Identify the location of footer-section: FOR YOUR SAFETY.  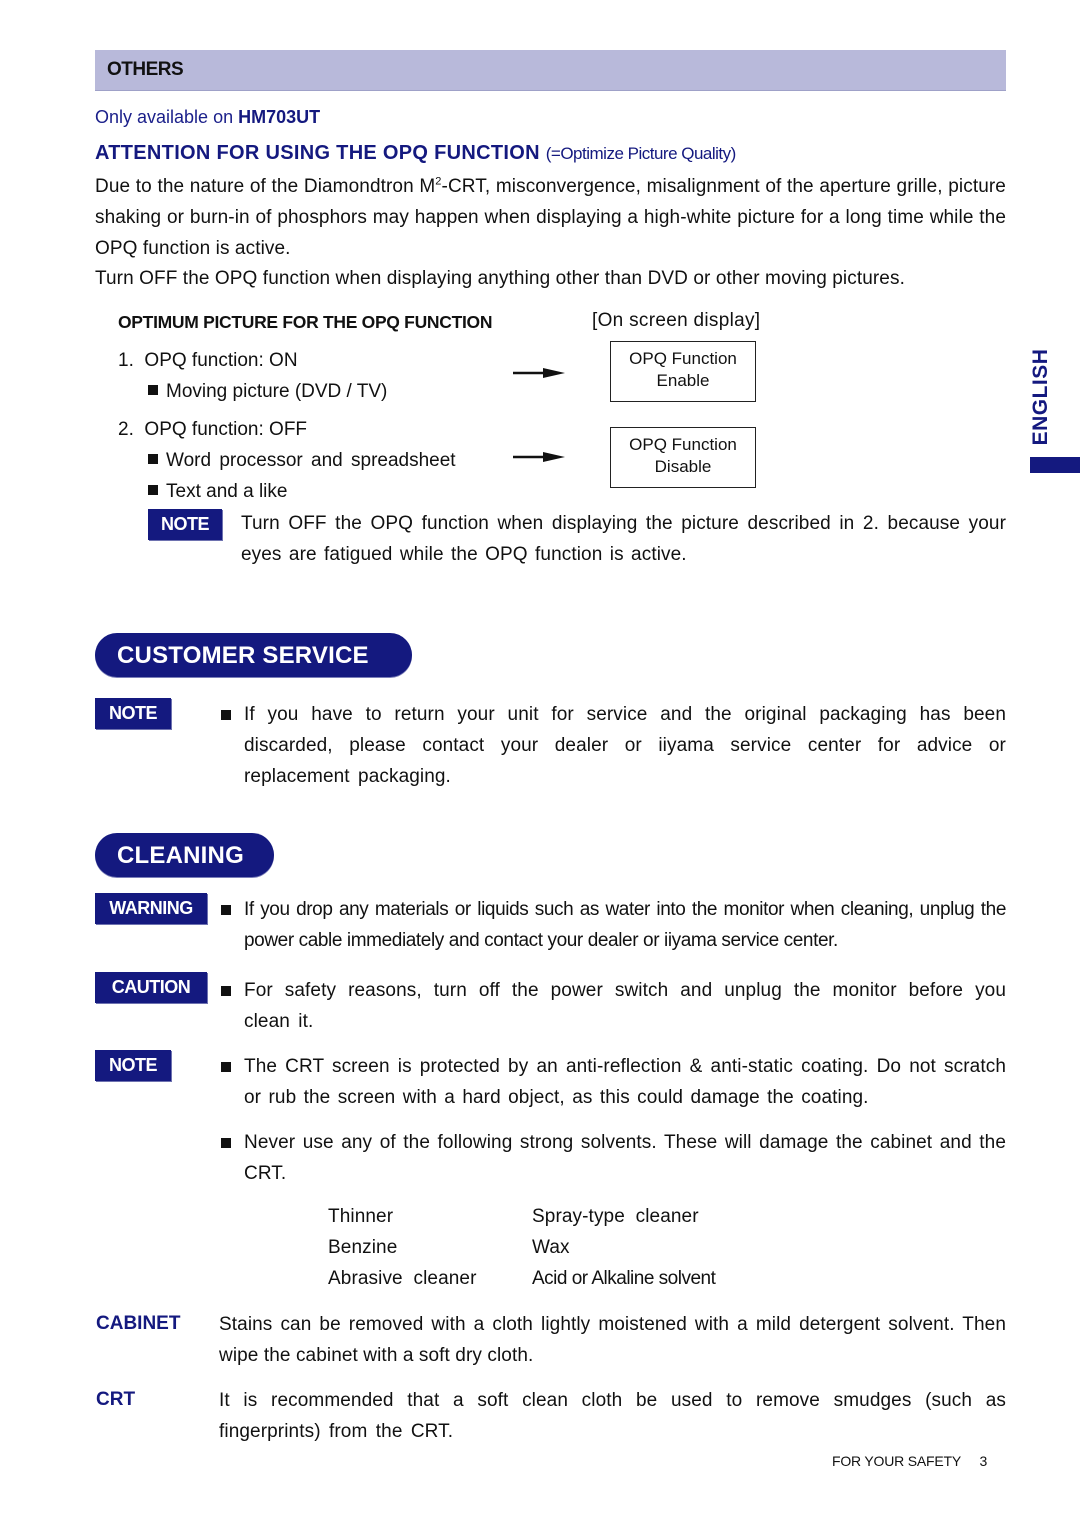
(896, 1461).